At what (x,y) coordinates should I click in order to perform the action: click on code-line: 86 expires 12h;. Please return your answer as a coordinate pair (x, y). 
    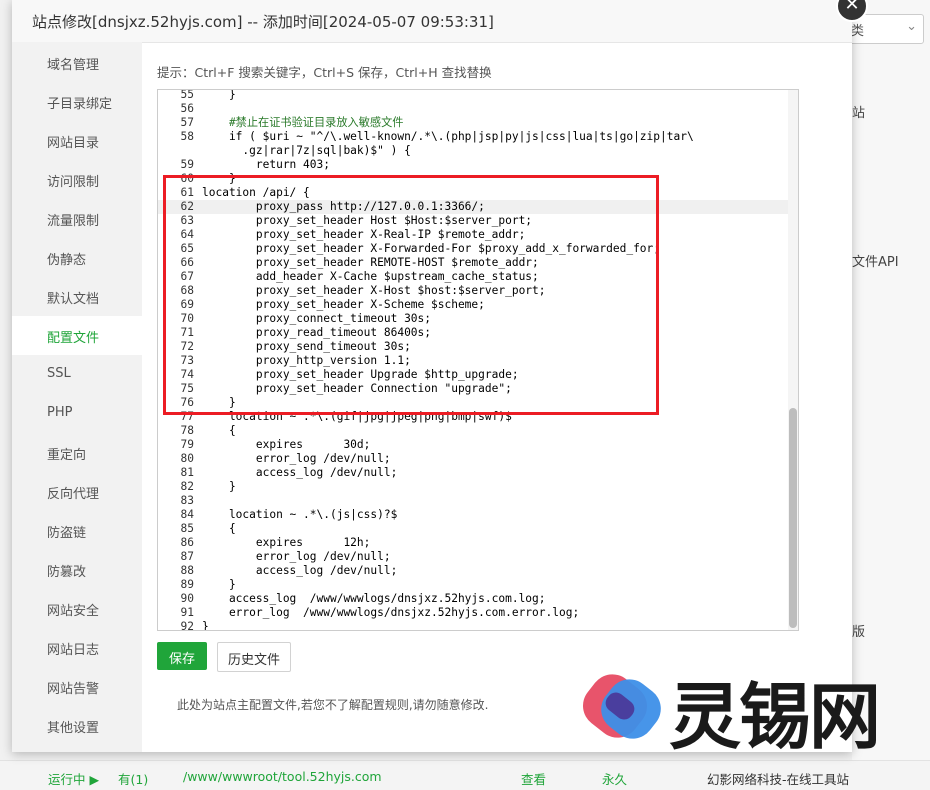
    Looking at the image, I should click on (478, 543).